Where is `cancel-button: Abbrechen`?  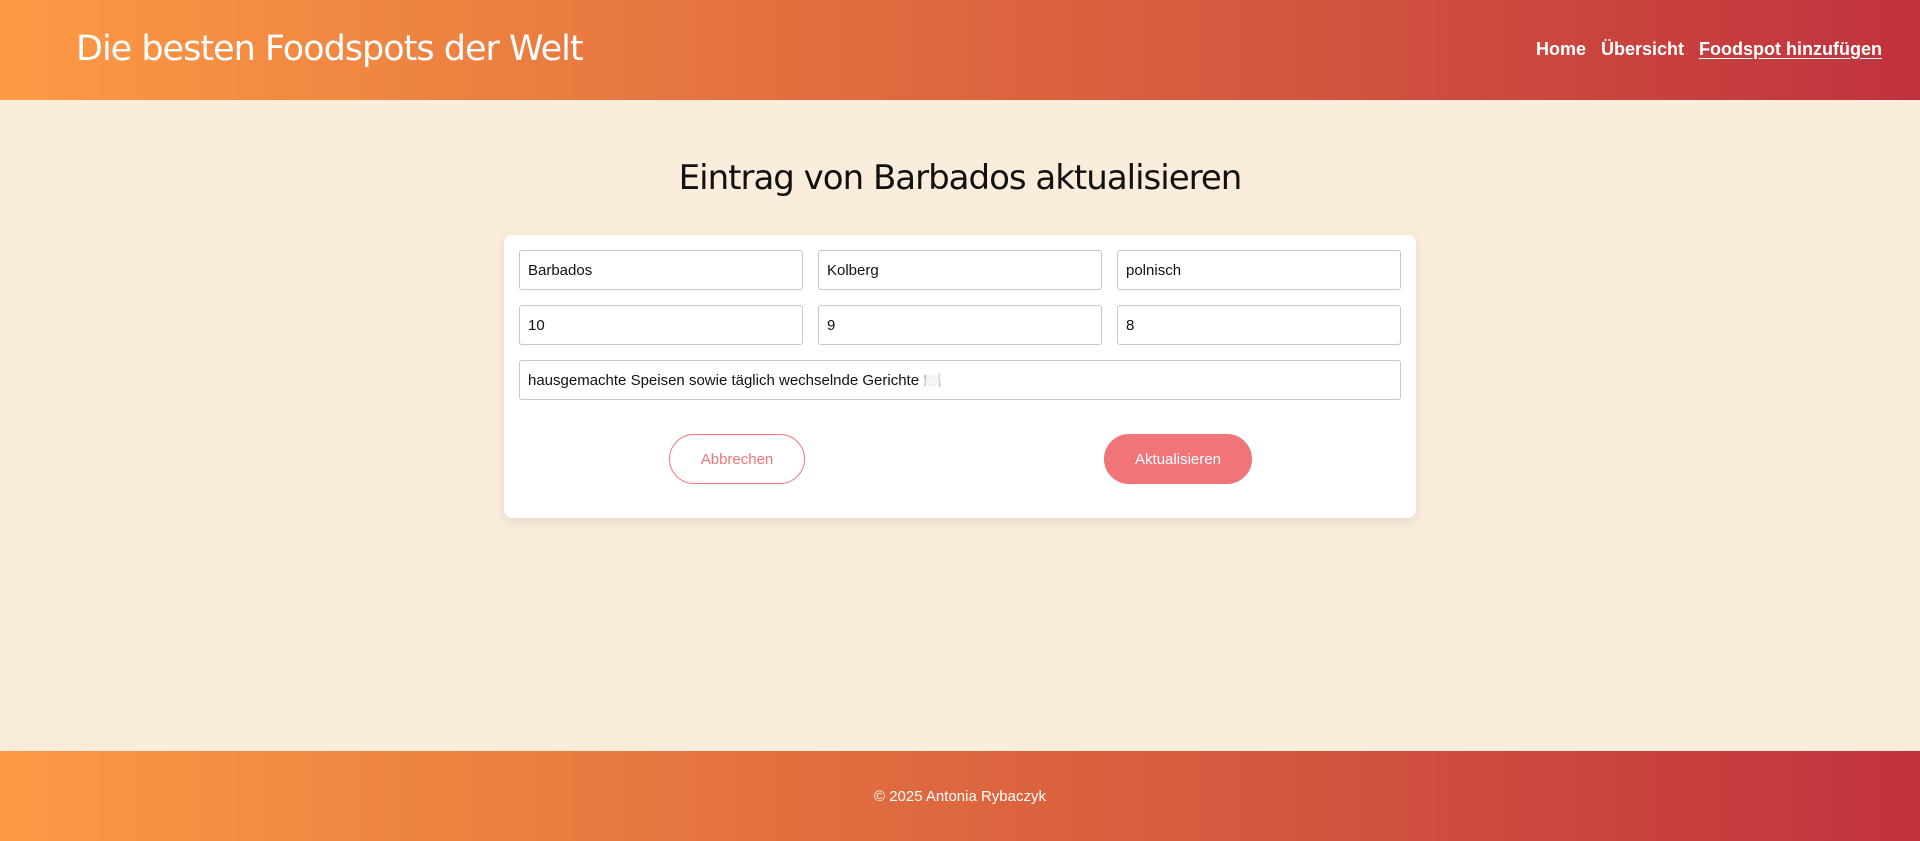
cancel-button: Abbrechen is located at coordinates (737, 459).